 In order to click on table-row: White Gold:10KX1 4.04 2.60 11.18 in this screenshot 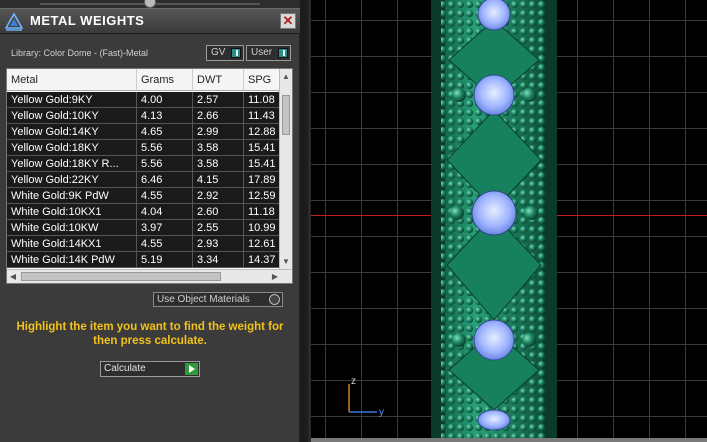, I will do `click(144, 212)`.